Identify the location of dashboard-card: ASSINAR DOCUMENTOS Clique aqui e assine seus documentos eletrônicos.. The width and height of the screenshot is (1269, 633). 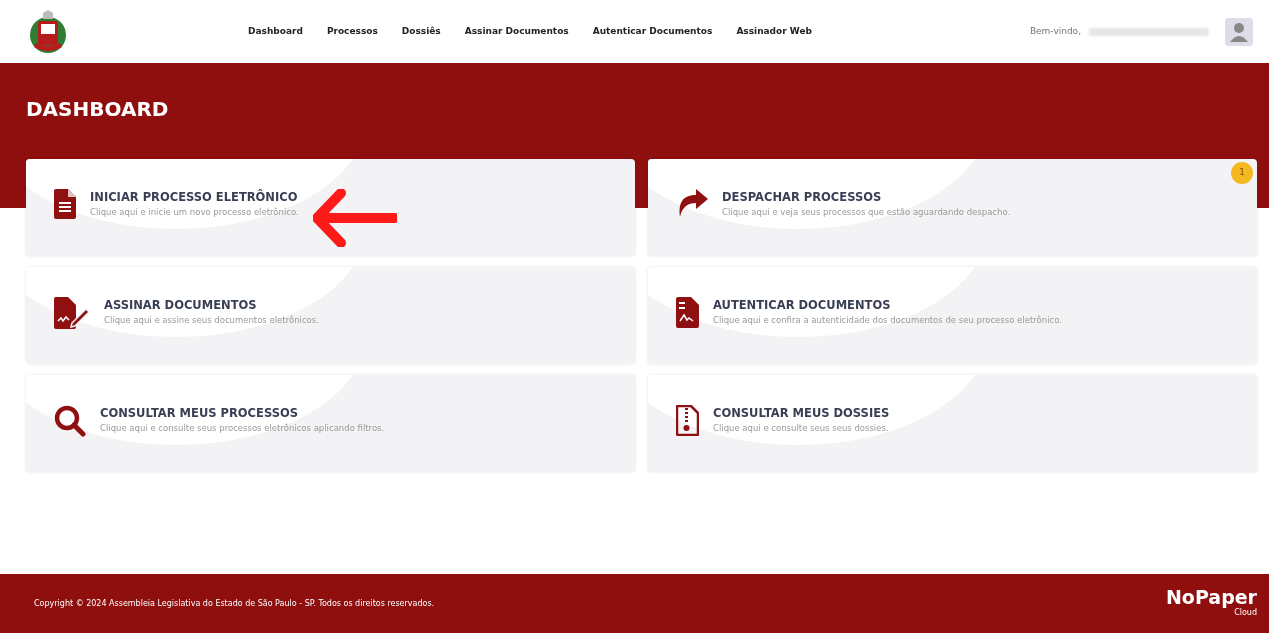
(330, 315).